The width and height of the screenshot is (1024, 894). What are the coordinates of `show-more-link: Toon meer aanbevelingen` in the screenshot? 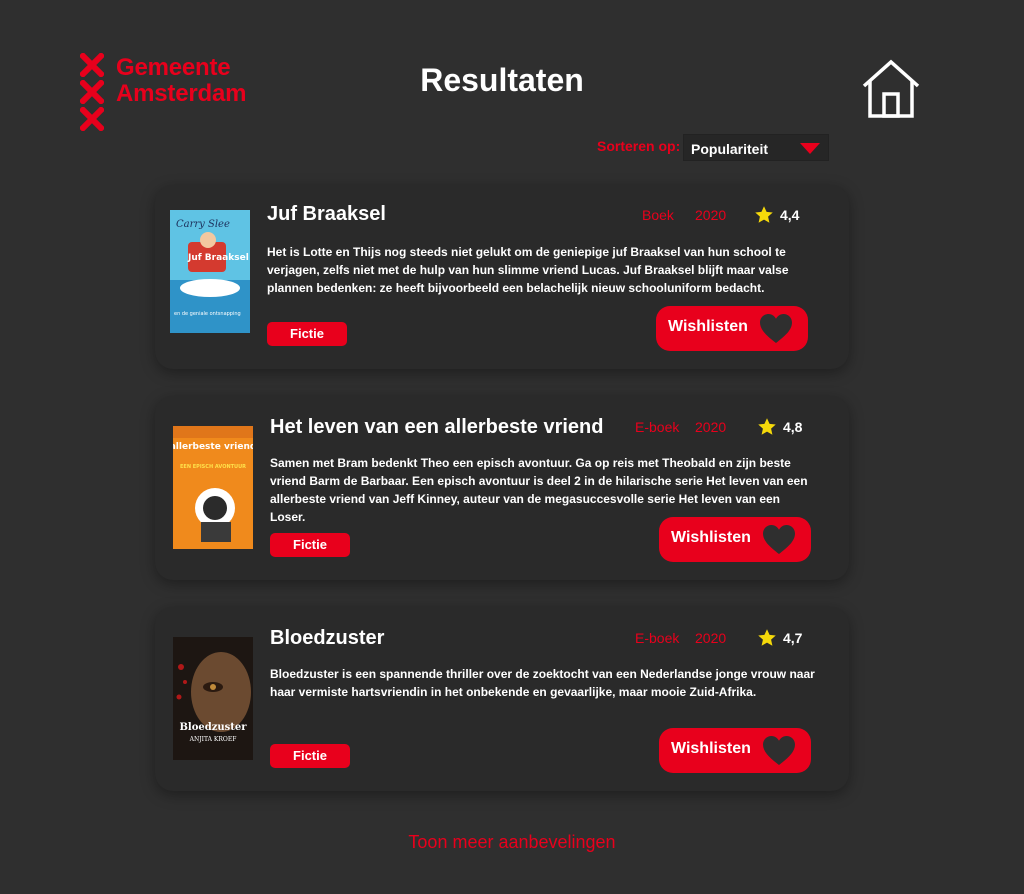 It's located at (512, 842).